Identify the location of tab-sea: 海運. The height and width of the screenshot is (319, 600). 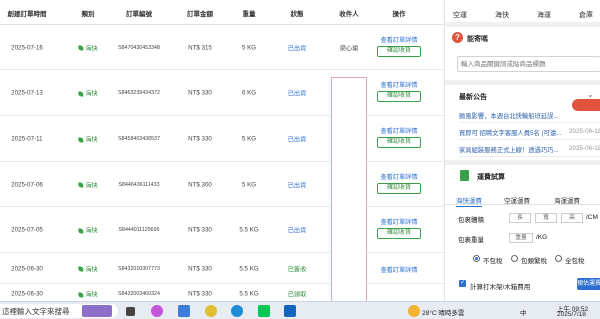
(544, 15).